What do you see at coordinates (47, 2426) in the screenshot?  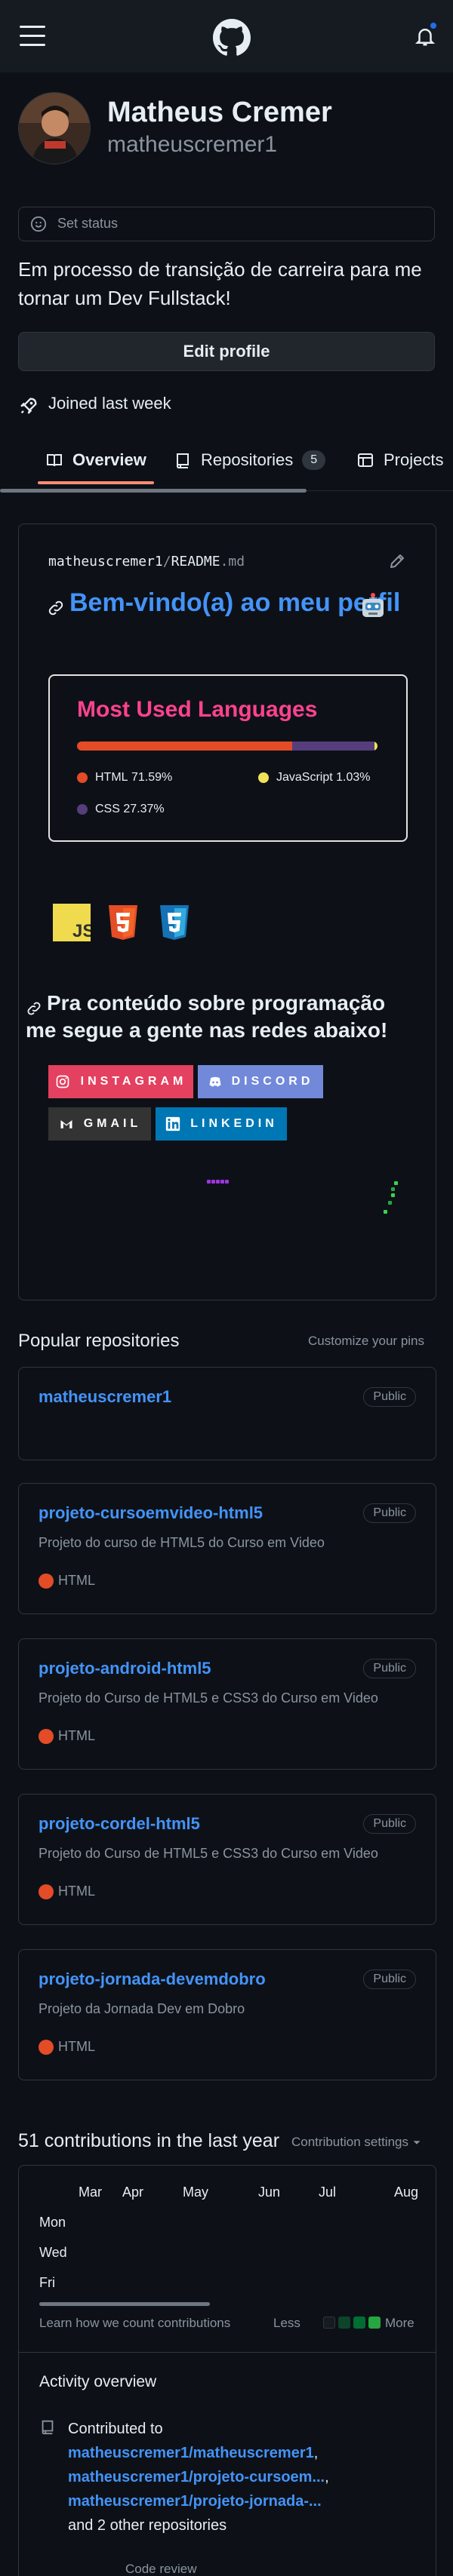 I see `repo-icon` at bounding box center [47, 2426].